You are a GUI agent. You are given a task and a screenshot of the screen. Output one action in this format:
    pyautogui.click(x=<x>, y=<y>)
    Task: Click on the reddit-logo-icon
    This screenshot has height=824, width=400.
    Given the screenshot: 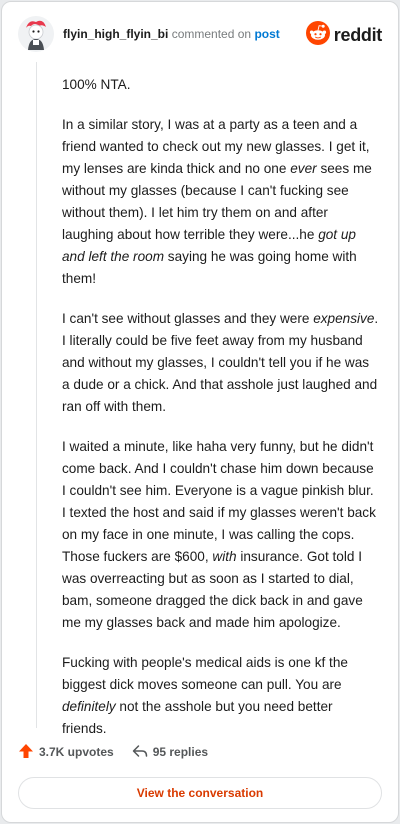 What is the action you would take?
    pyautogui.click(x=317, y=35)
    